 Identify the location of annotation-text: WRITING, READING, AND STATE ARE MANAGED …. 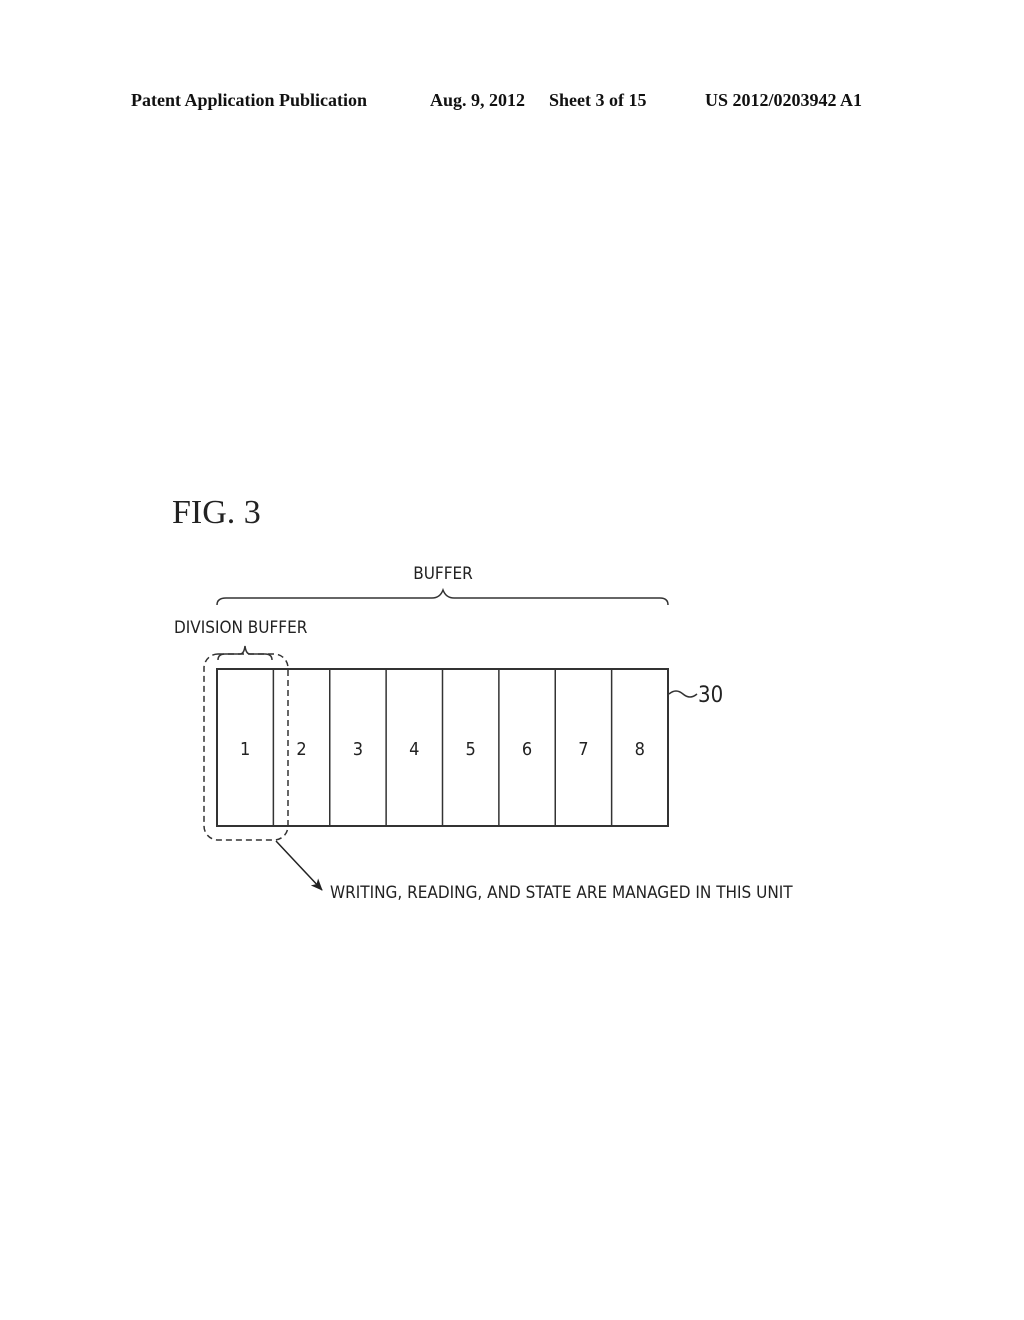
(561, 893).